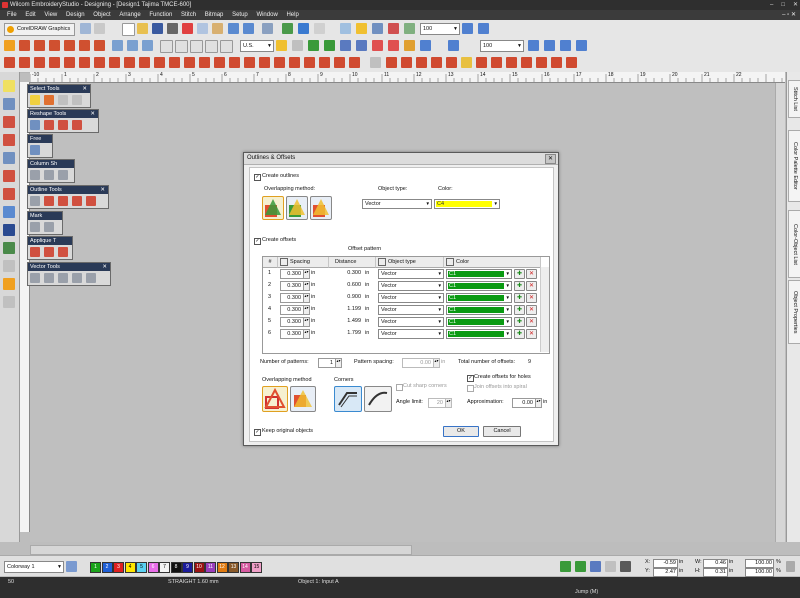  What do you see at coordinates (401, 159) in the screenshot?
I see `dialog-title-bar: Outlines & Offsets ✕` at bounding box center [401, 159].